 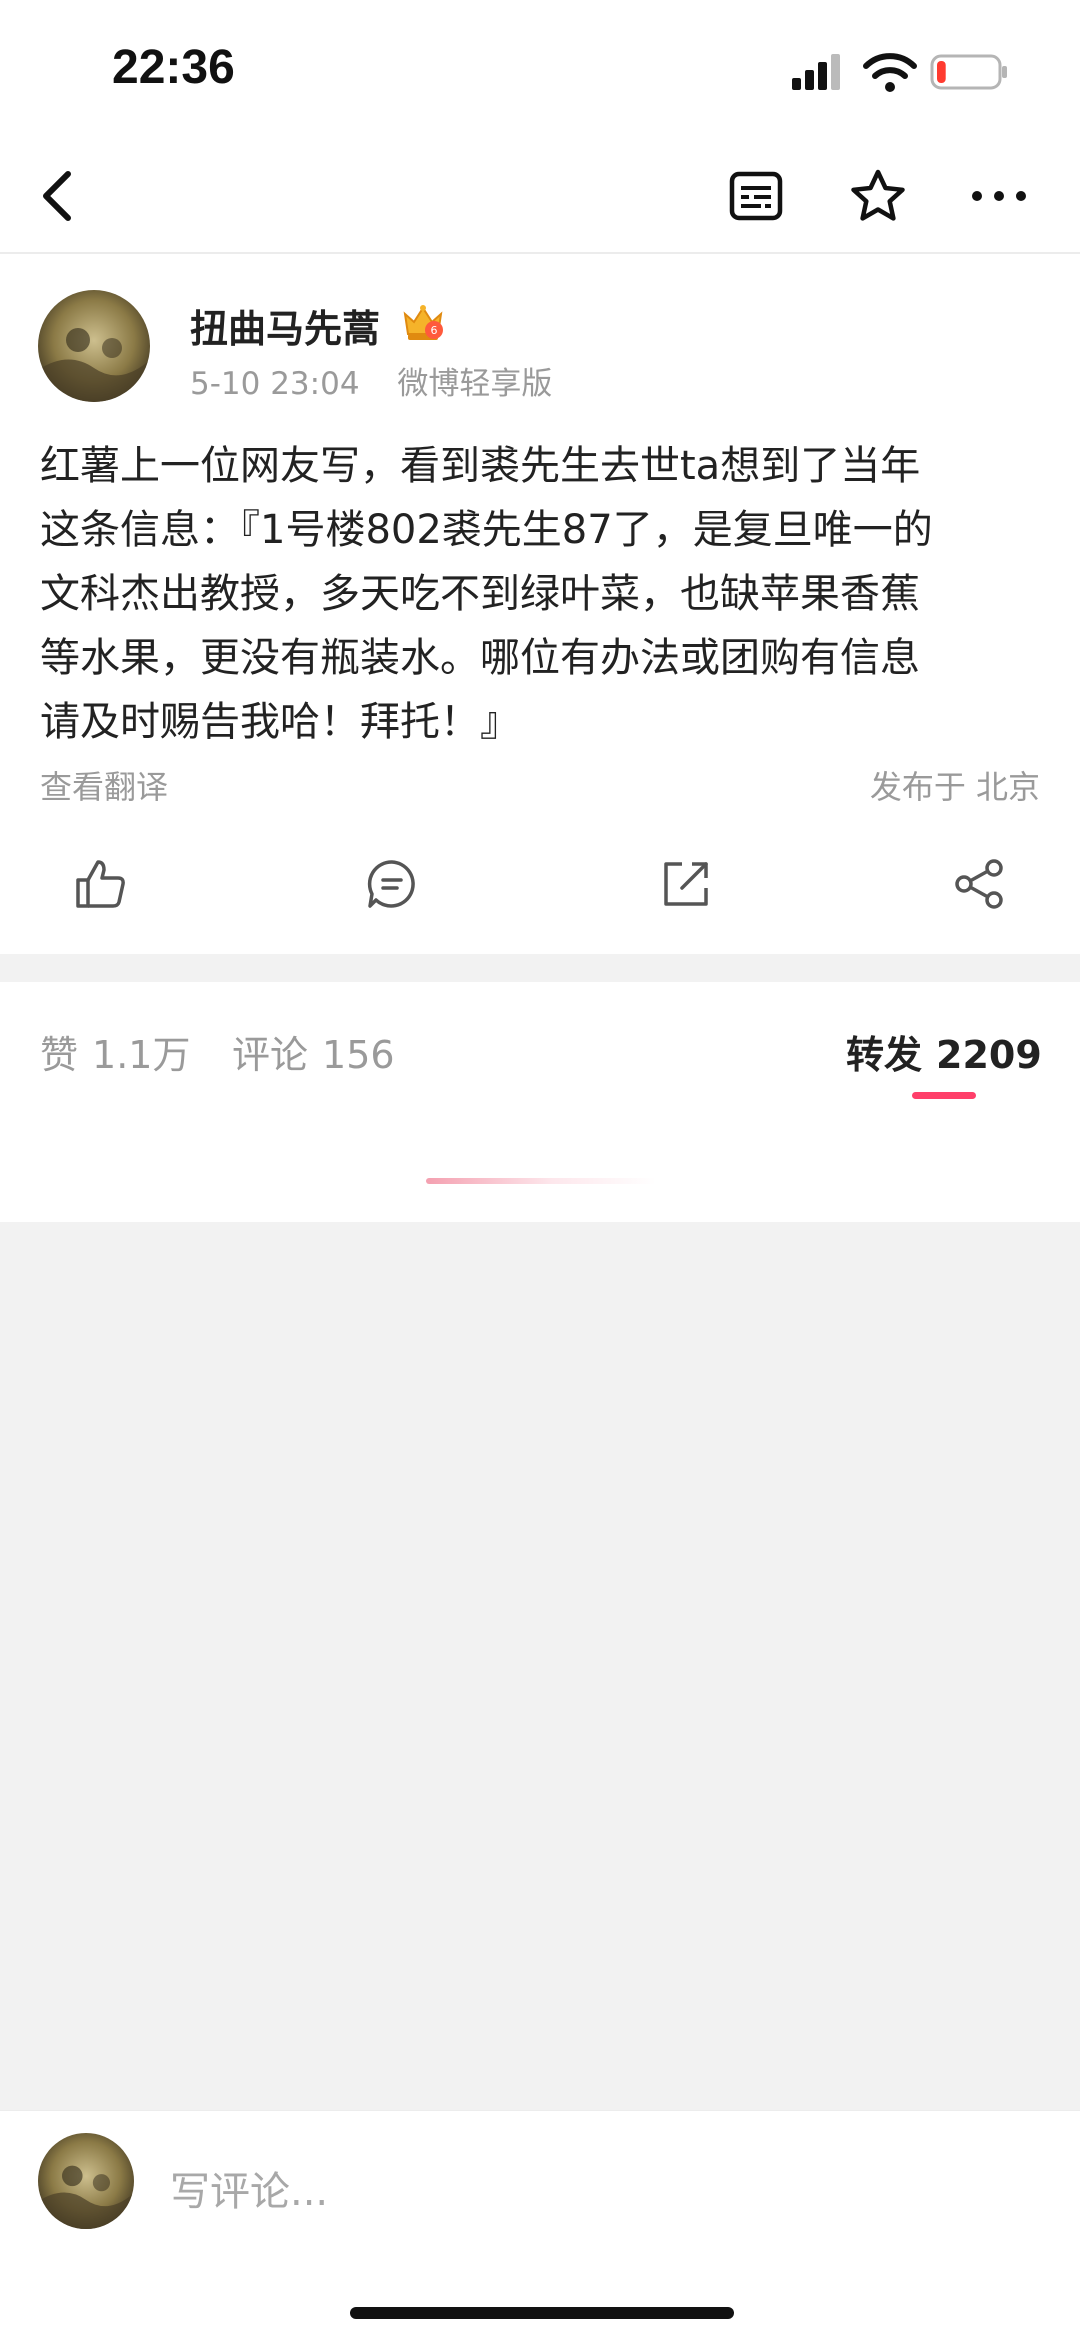 I want to click on comment-icon, so click(x=391, y=884).